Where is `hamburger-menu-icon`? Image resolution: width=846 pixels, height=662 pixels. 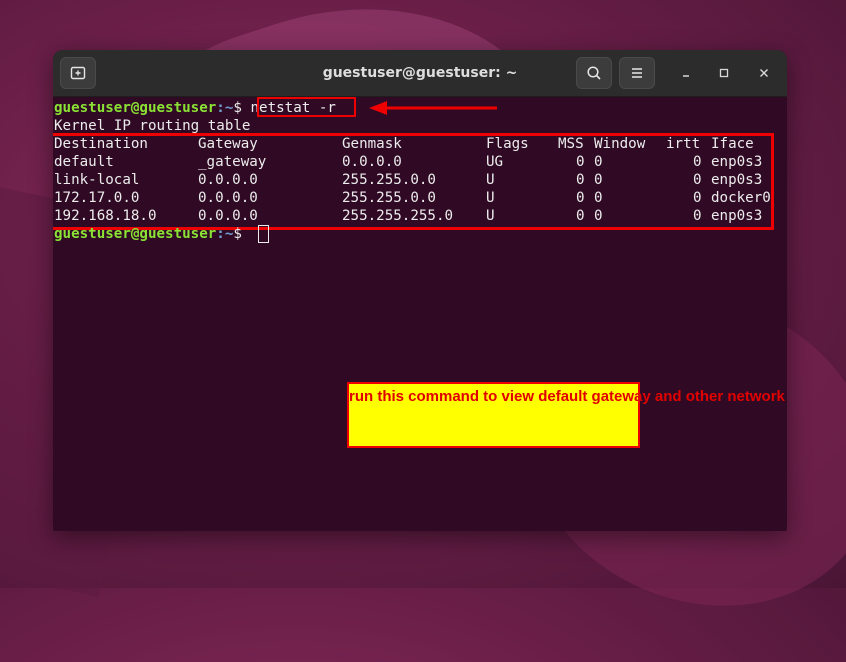 hamburger-menu-icon is located at coordinates (637, 73).